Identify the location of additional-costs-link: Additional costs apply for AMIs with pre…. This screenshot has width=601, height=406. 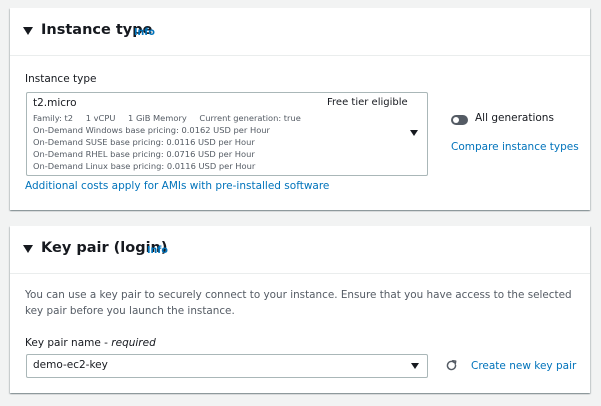
(177, 186).